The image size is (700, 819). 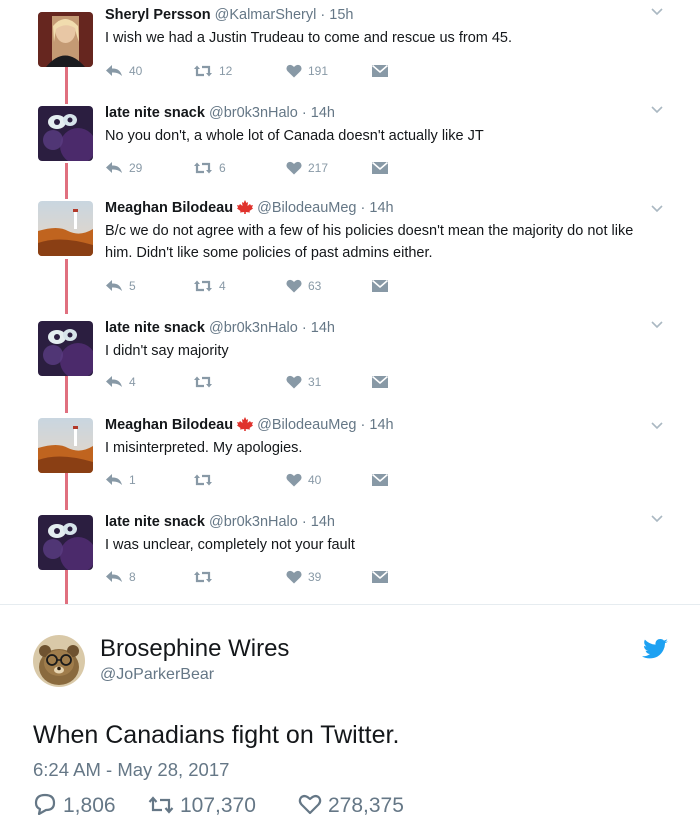 I want to click on reply-button: 29, so click(x=123, y=169).